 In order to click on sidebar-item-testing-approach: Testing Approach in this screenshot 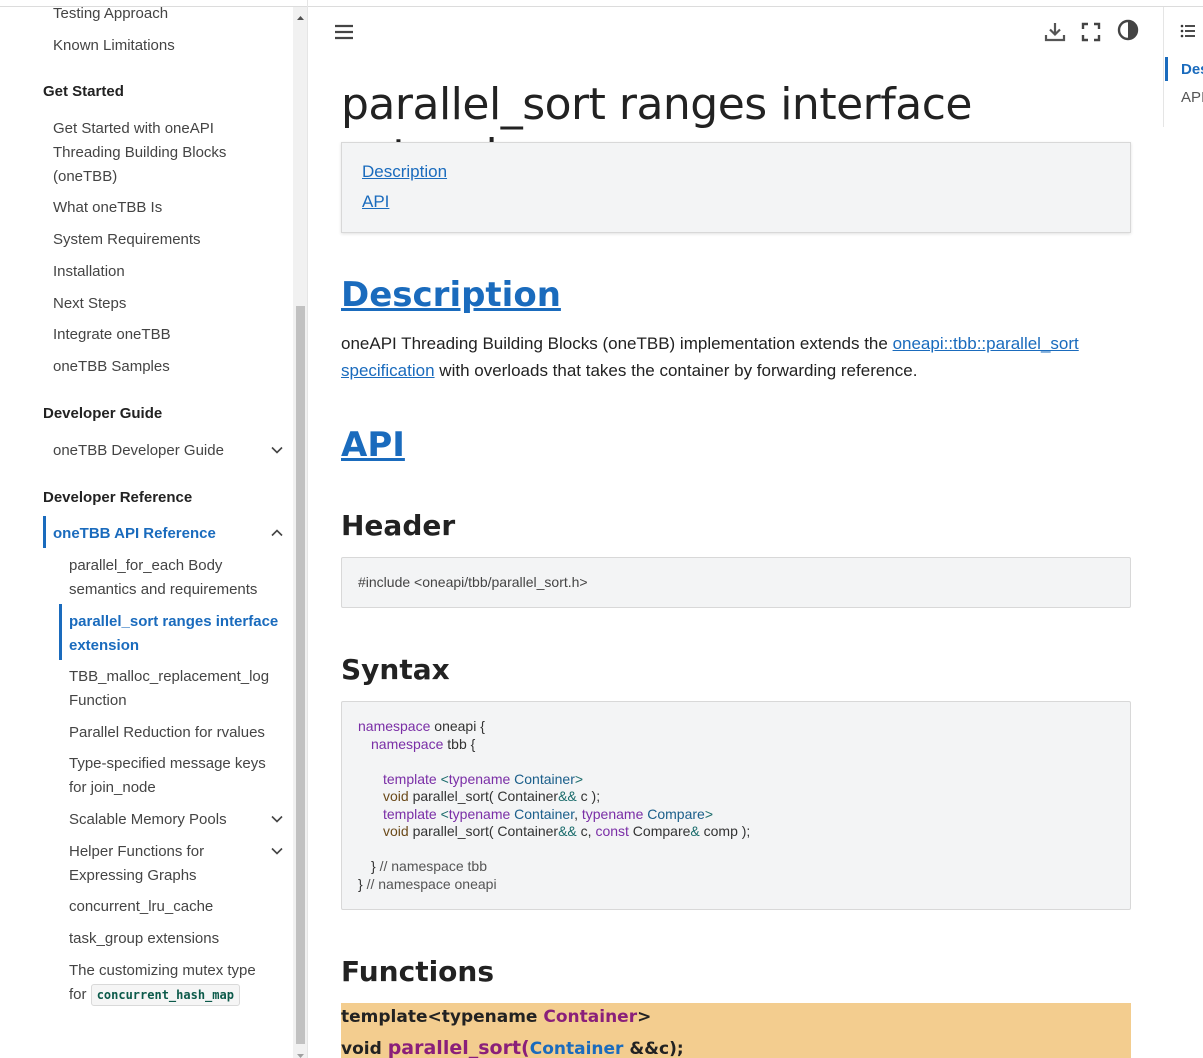, I will do `click(165, 14)`.